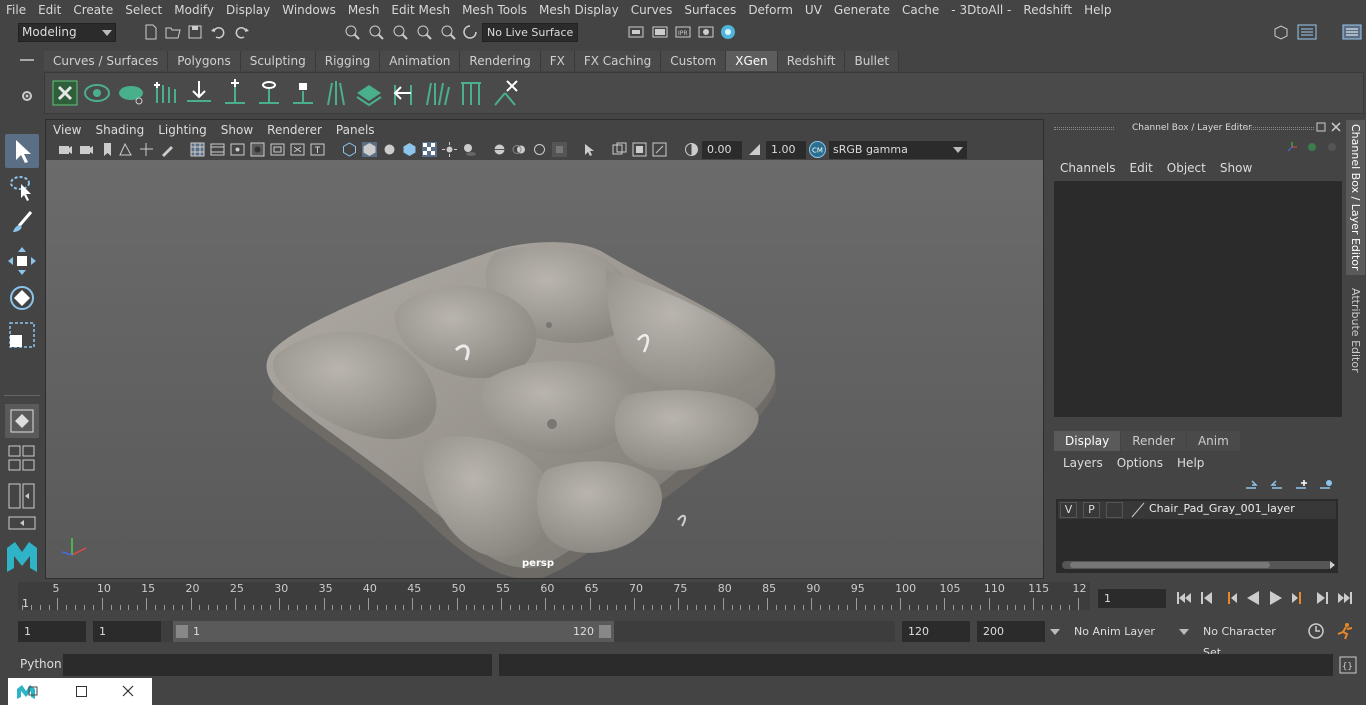  I want to click on auto-key-icon, so click(1316, 631).